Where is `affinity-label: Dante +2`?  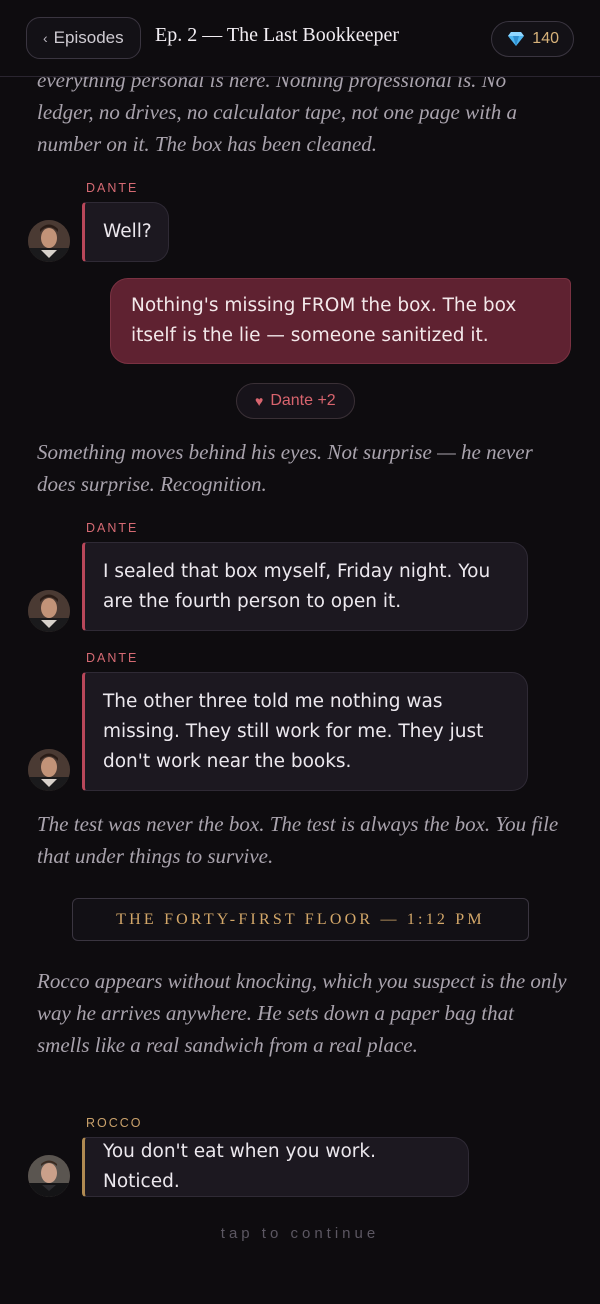 affinity-label: Dante +2 is located at coordinates (303, 400).